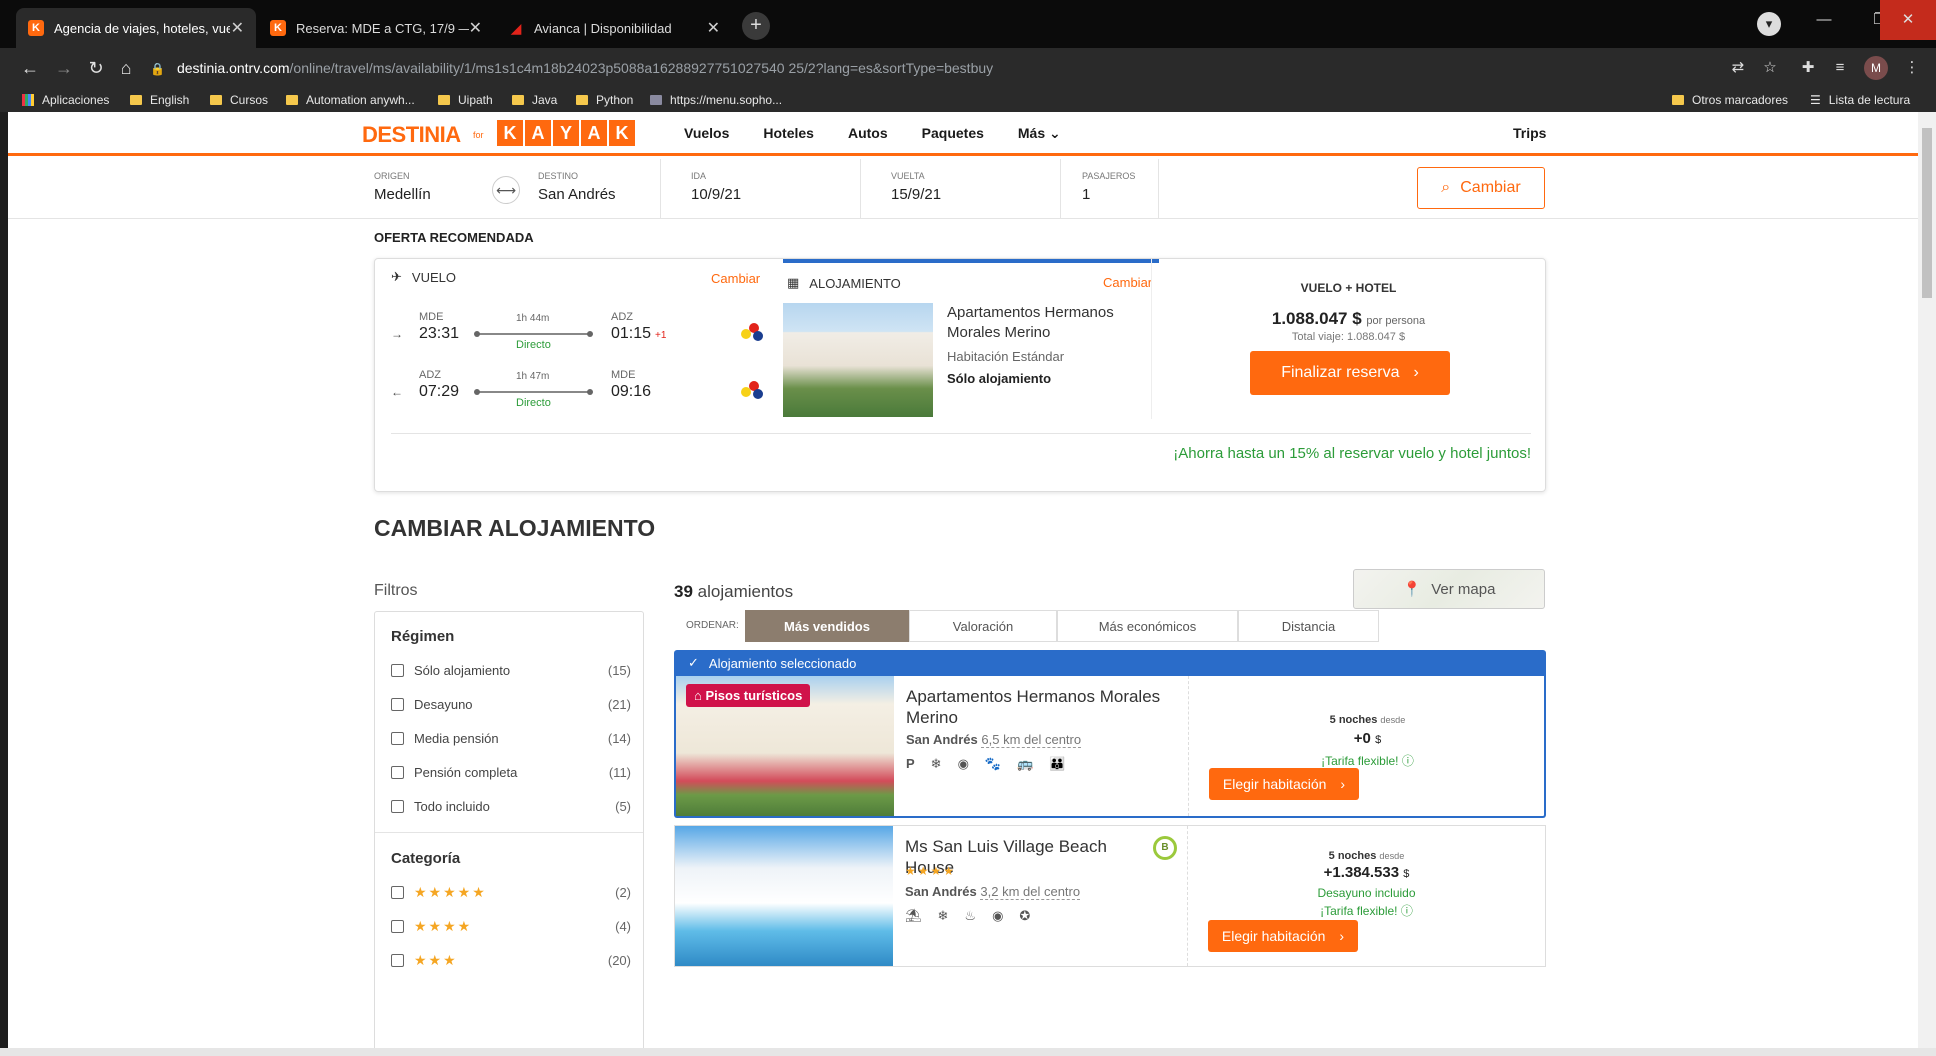 The height and width of the screenshot is (1056, 1936). I want to click on filter-desayuno: Desayuno (21), so click(511, 704).